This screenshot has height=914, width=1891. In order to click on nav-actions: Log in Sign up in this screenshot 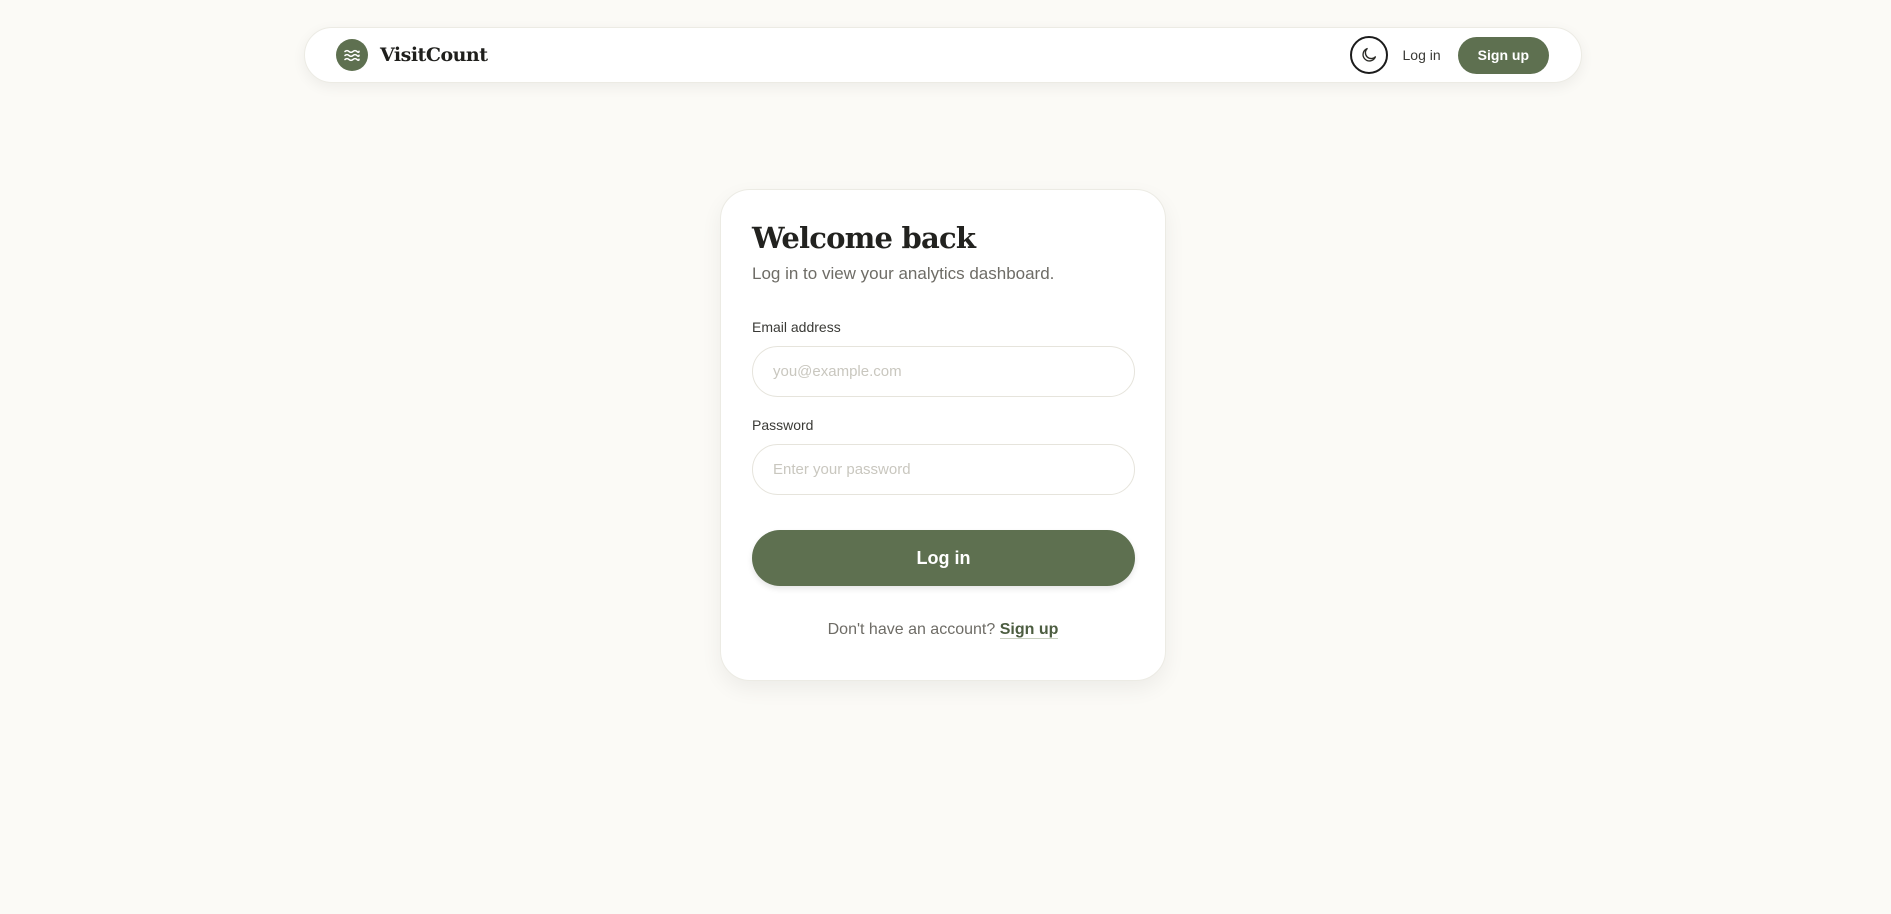, I will do `click(1449, 55)`.